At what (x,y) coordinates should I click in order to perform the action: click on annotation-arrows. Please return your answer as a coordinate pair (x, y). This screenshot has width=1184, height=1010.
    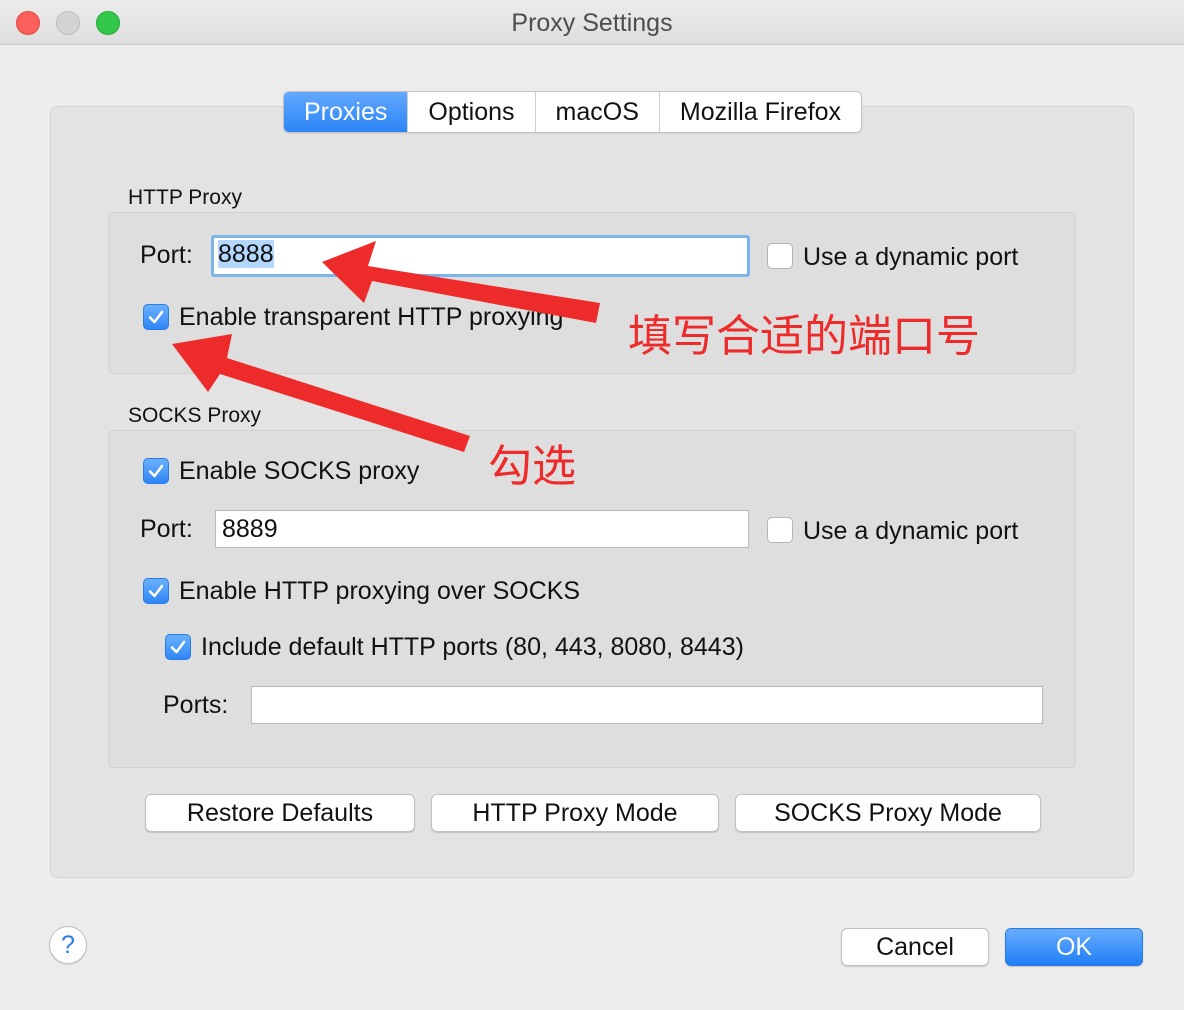
    Looking at the image, I should click on (386, 346).